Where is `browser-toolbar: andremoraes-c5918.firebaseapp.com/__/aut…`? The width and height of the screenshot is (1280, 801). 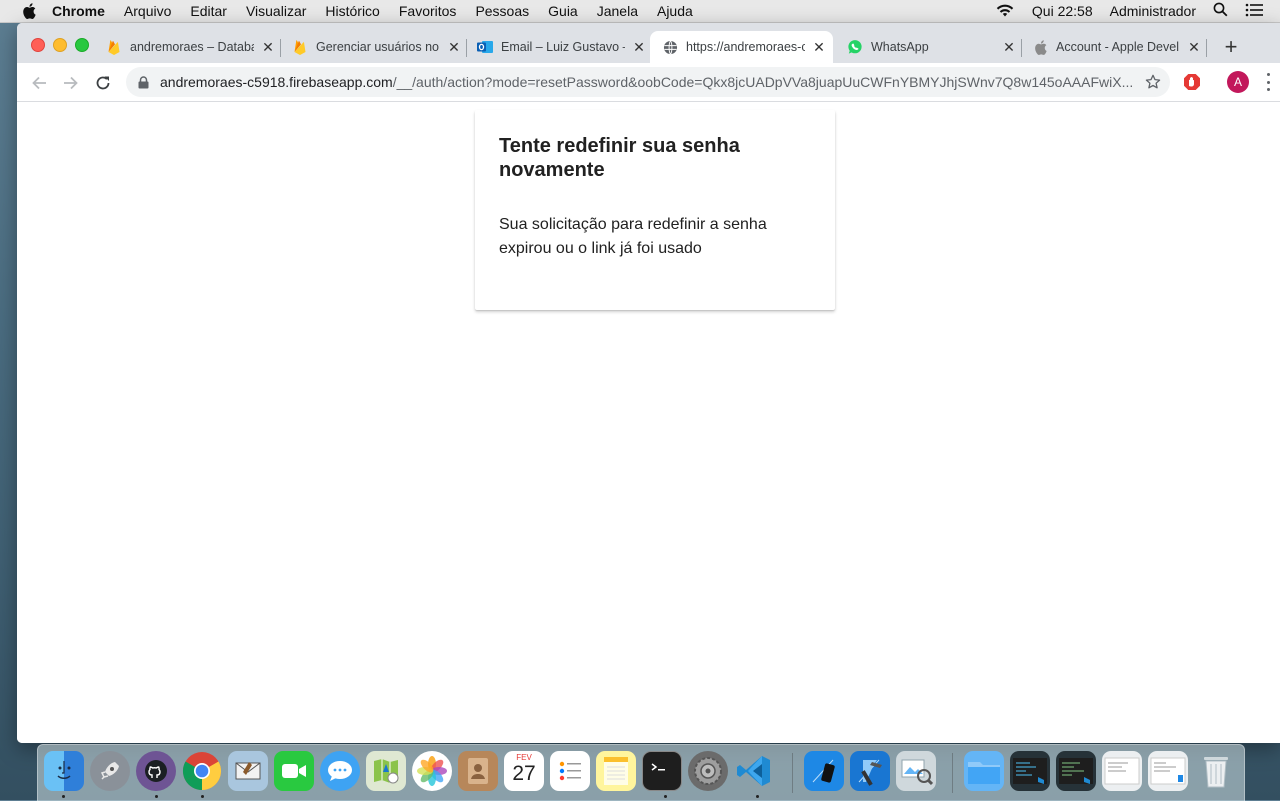 browser-toolbar: andremoraes-c5918.firebaseapp.com/__/aut… is located at coordinates (648, 82).